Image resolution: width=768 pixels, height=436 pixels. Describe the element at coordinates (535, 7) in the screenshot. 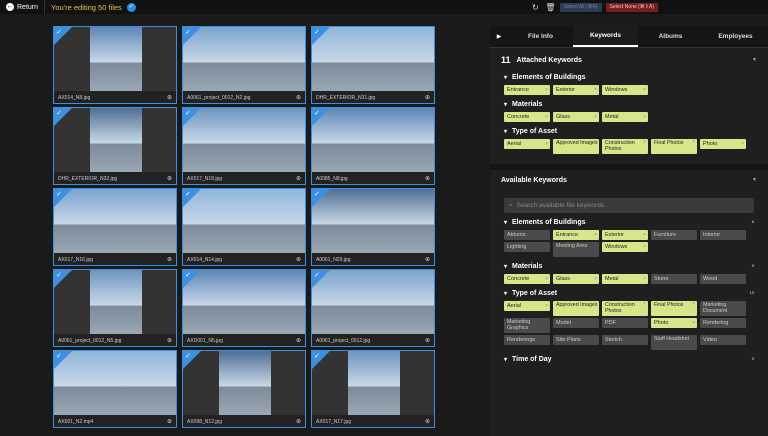

I see `refresh-icon: ↻` at that location.